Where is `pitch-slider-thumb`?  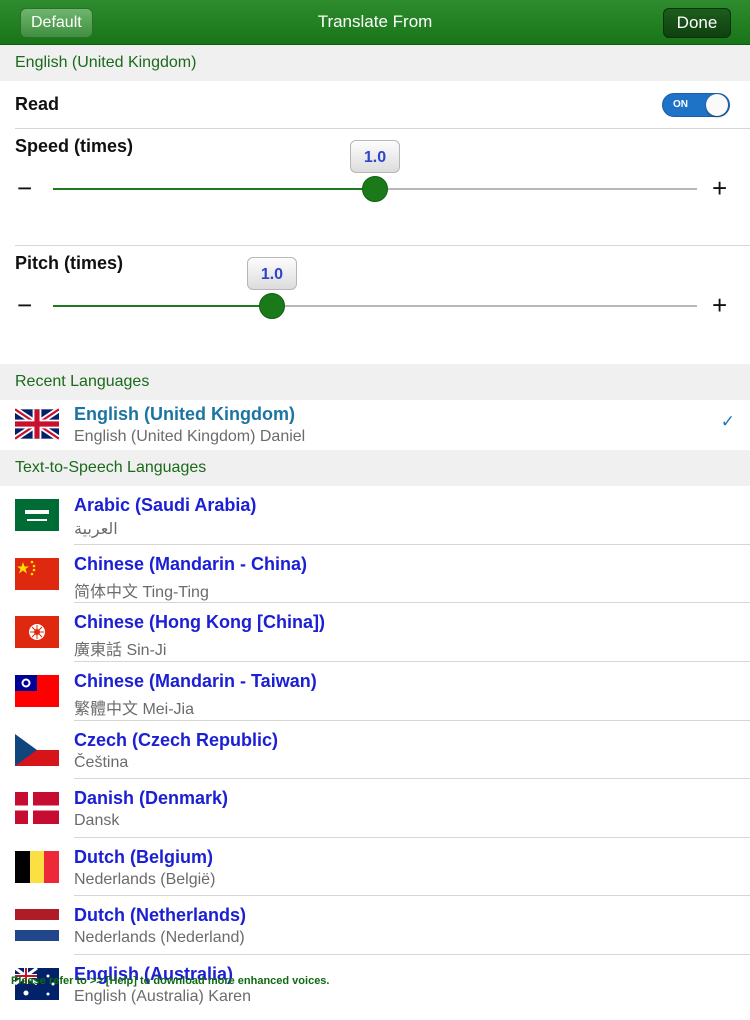 pitch-slider-thumb is located at coordinates (271, 306).